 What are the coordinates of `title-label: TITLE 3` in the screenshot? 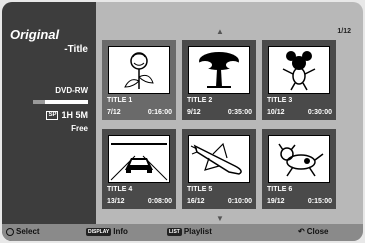 It's located at (280, 100).